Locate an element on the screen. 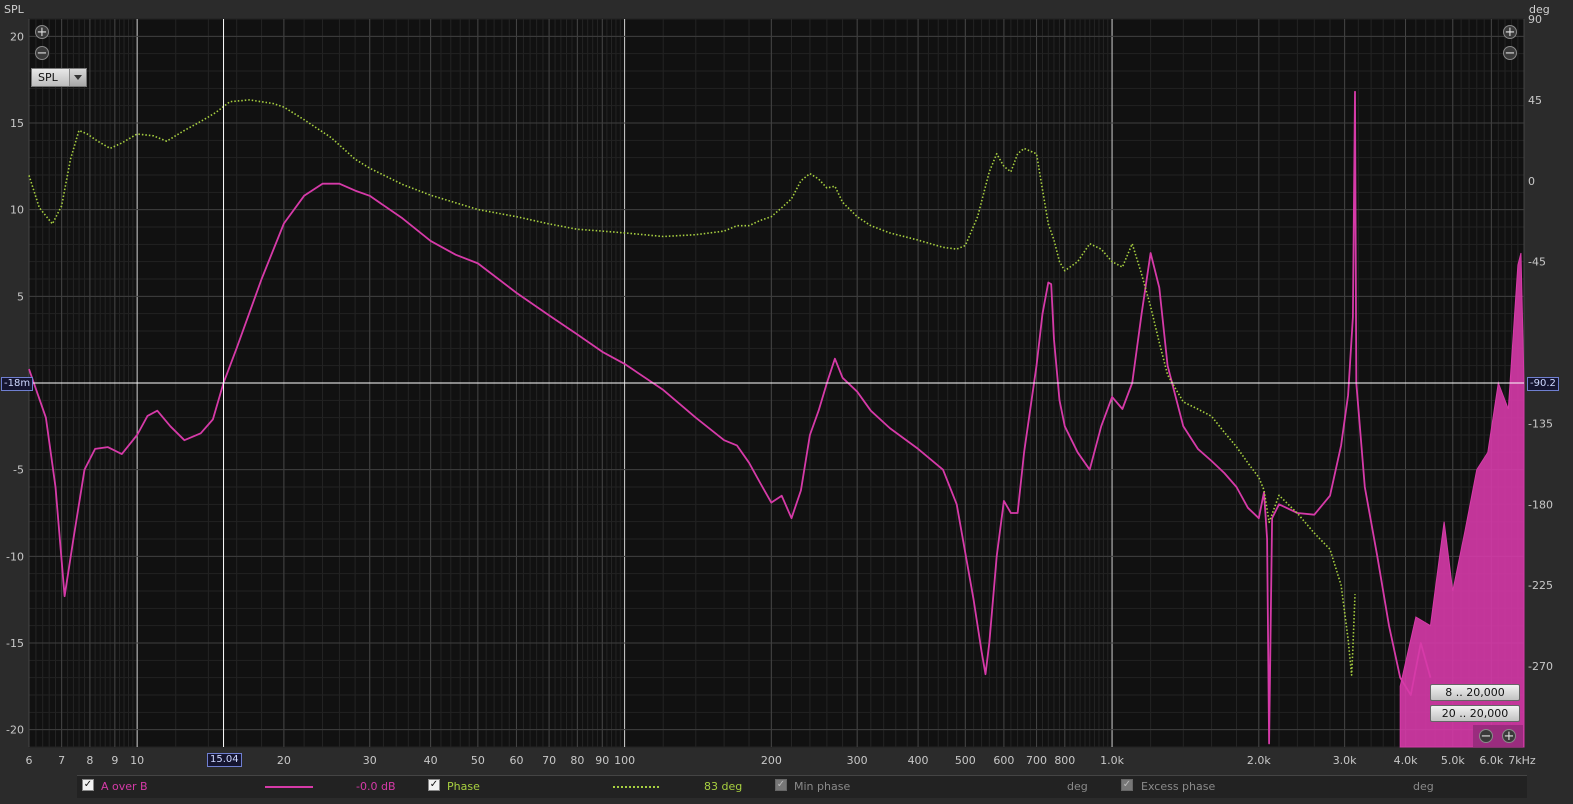 The height and width of the screenshot is (804, 1573). zoom-out-x-icon: − is located at coordinates (1486, 736).